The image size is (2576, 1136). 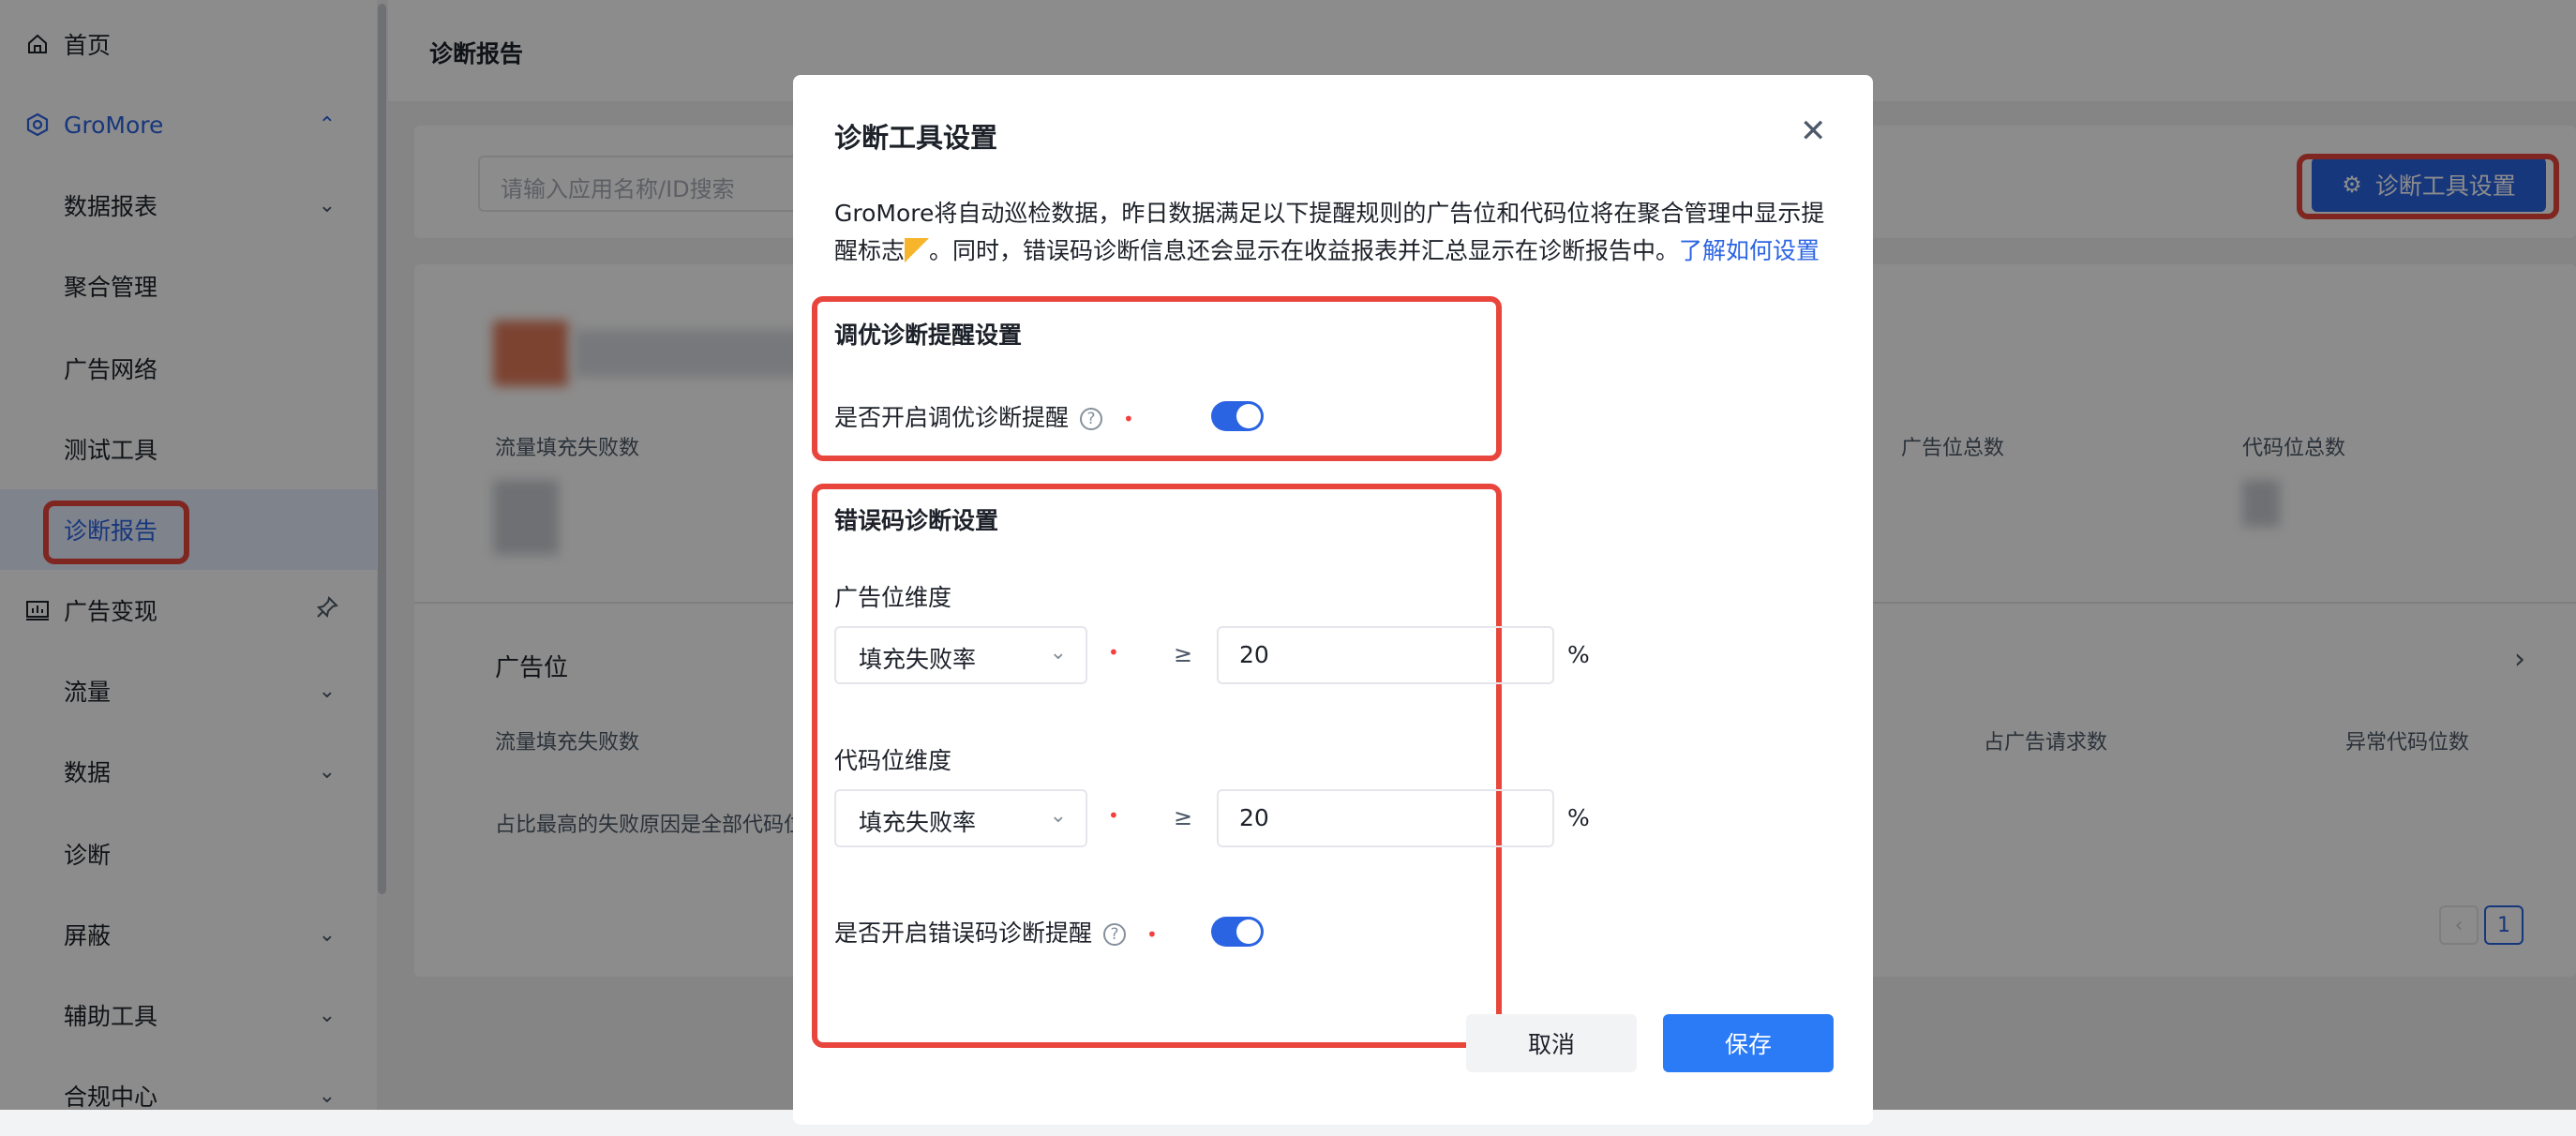 I want to click on close-icon: ✕, so click(x=1813, y=131).